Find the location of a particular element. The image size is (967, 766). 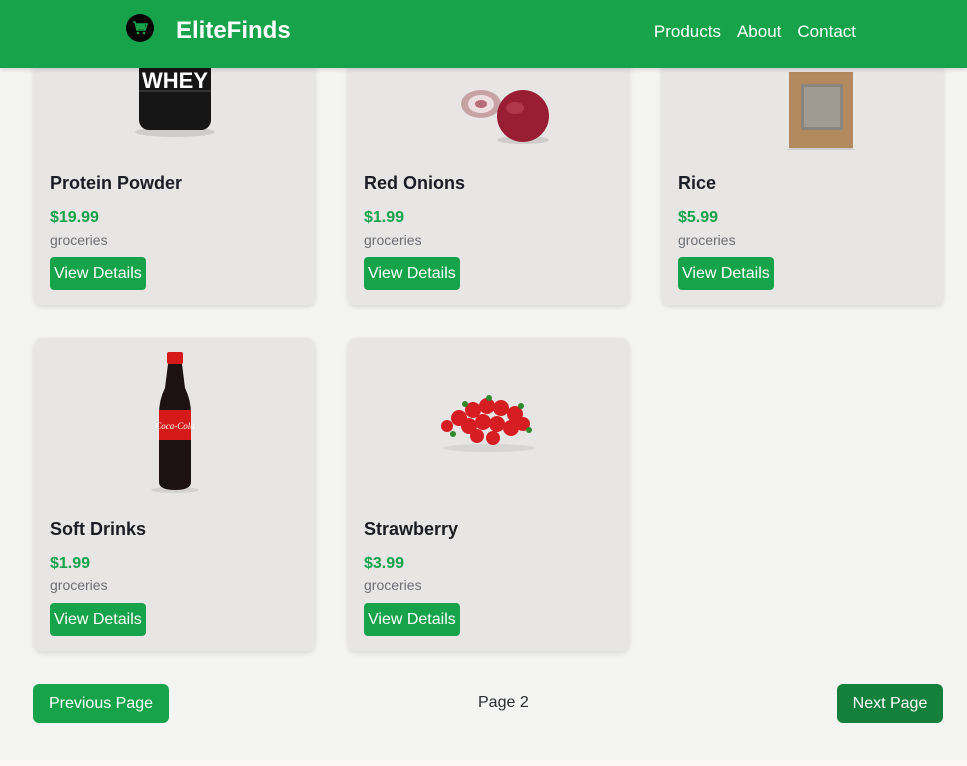

product-title: Protein Powder is located at coordinates (116, 183).